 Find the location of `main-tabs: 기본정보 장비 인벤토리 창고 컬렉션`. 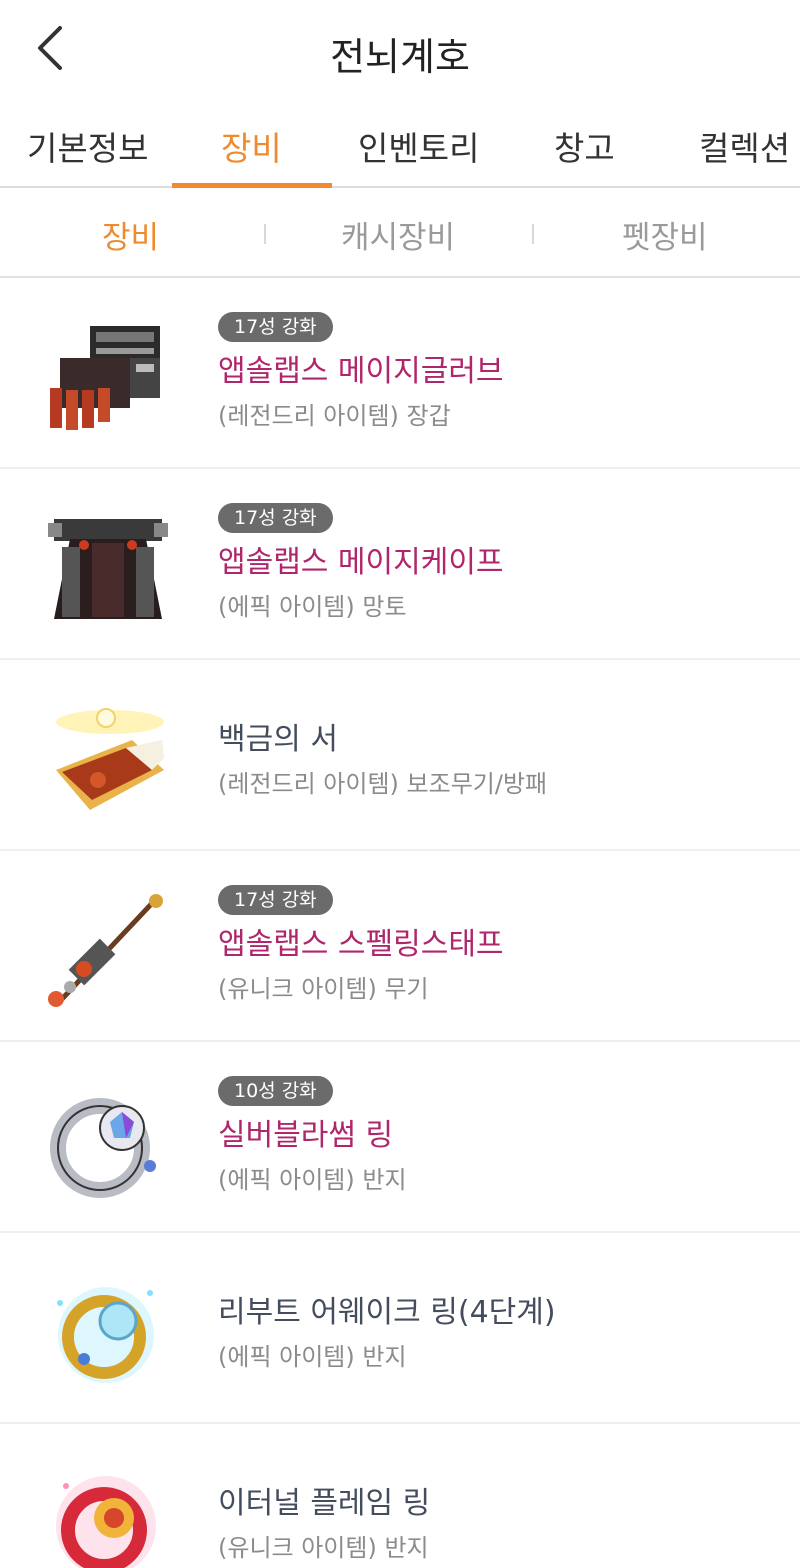

main-tabs: 기본정보 장비 인벤토리 창고 컬렉션 is located at coordinates (400, 144).